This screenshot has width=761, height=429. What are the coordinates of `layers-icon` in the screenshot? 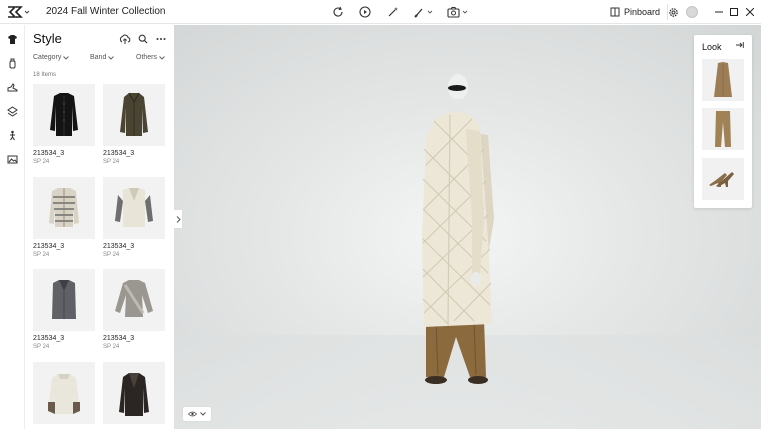 It's located at (12, 111).